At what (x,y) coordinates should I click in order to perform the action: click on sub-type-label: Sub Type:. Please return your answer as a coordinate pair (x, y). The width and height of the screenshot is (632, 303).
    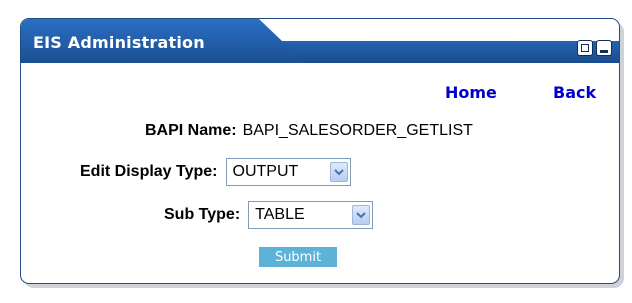
    Looking at the image, I should click on (202, 214).